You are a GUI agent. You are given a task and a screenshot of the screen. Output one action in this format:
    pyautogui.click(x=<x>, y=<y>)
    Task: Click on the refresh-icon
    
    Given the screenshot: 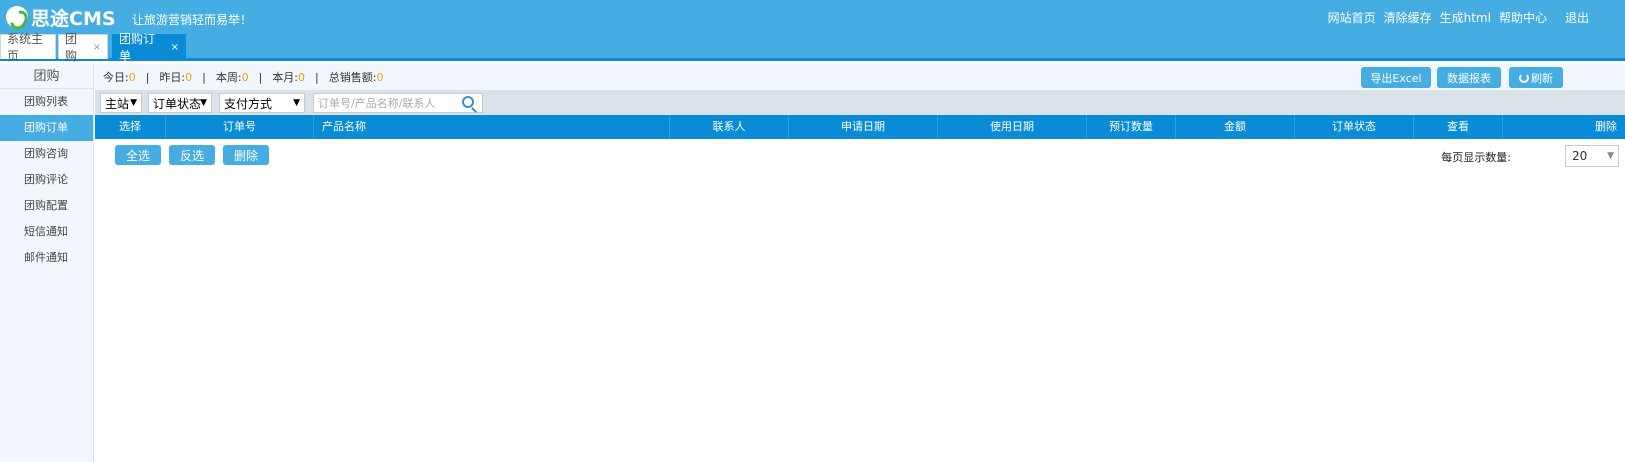 What is the action you would take?
    pyautogui.click(x=1524, y=77)
    